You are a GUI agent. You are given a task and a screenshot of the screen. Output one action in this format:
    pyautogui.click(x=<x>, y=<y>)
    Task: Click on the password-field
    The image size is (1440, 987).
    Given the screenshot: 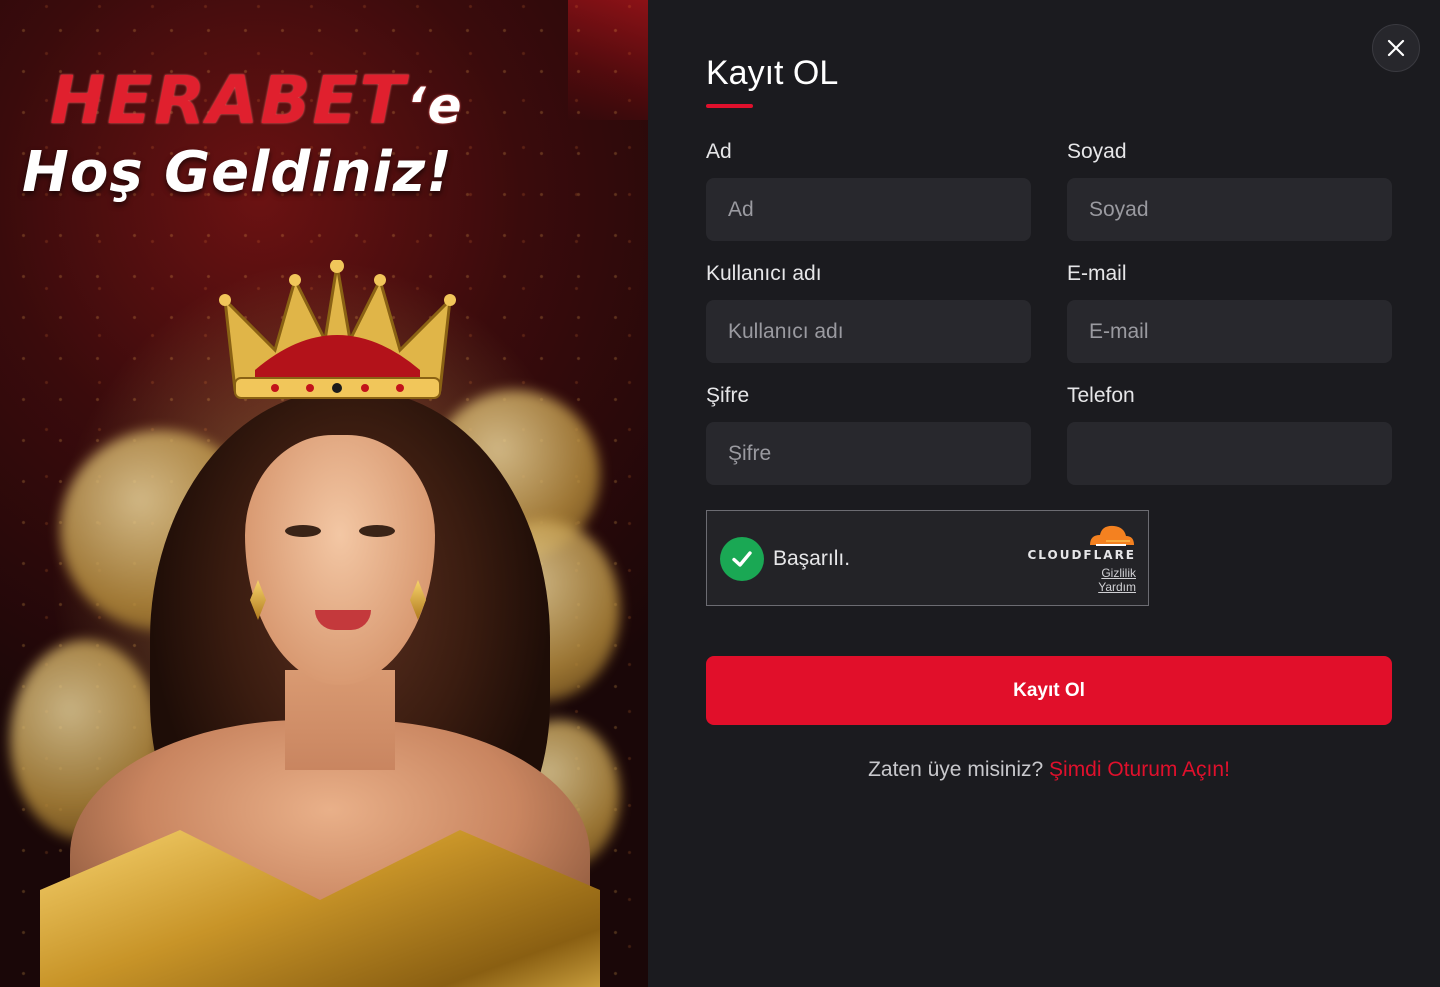 What is the action you would take?
    pyautogui.click(x=868, y=453)
    